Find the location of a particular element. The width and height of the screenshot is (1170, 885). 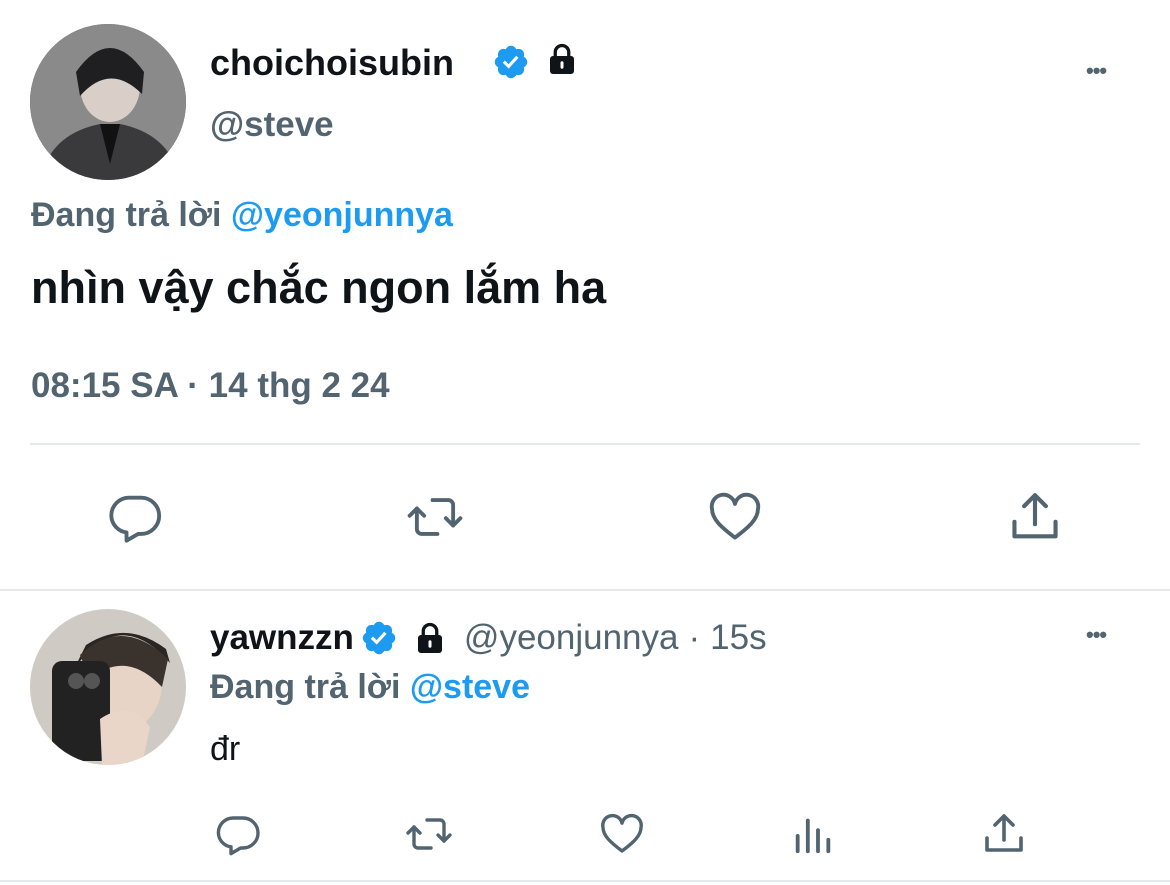

main-tweet-handle: @steve is located at coordinates (272, 125).